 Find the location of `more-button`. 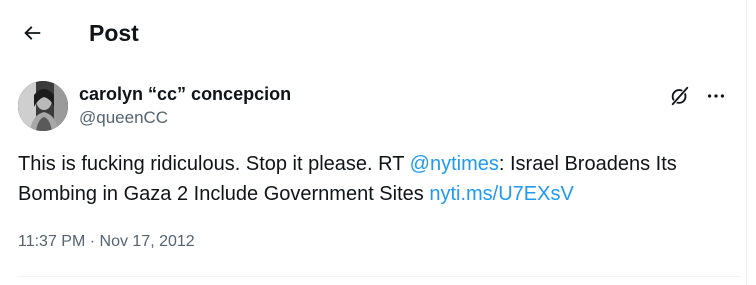

more-button is located at coordinates (716, 96).